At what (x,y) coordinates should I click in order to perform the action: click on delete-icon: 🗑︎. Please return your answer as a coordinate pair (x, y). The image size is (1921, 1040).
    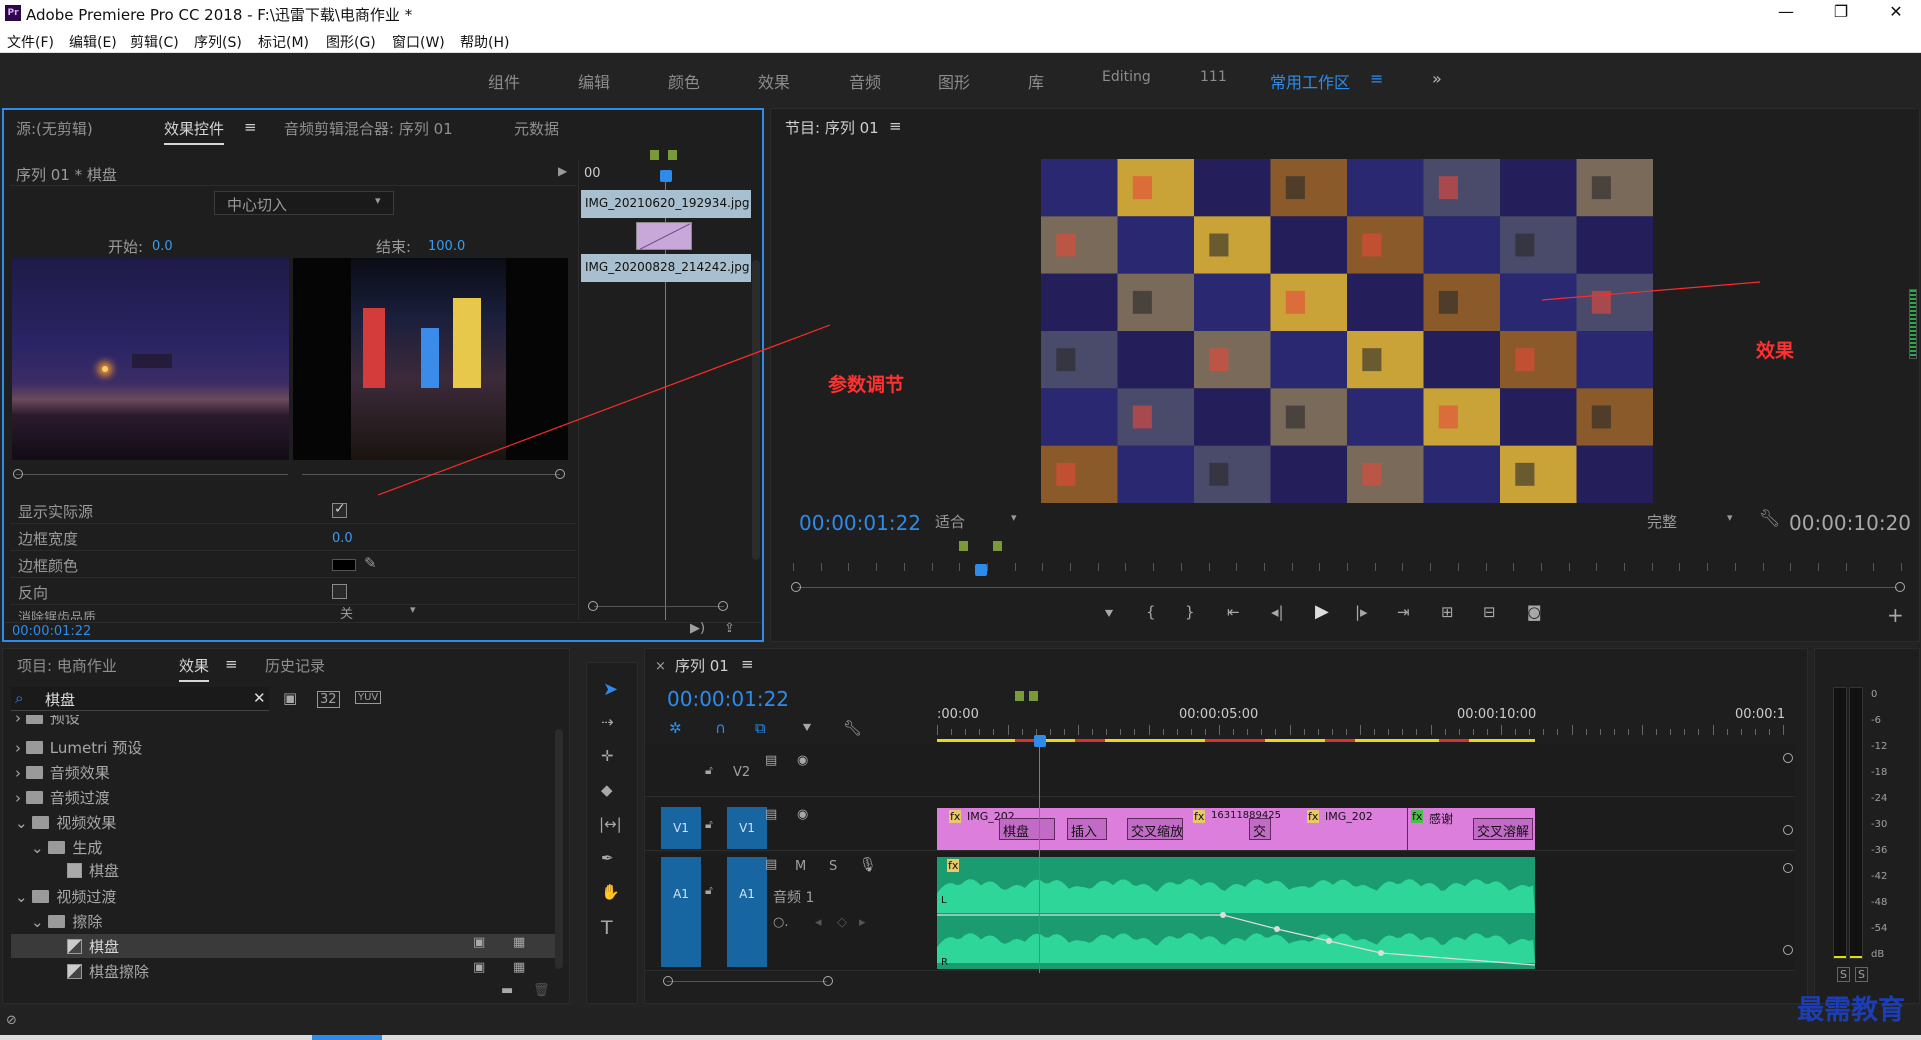
    Looking at the image, I should click on (541, 990).